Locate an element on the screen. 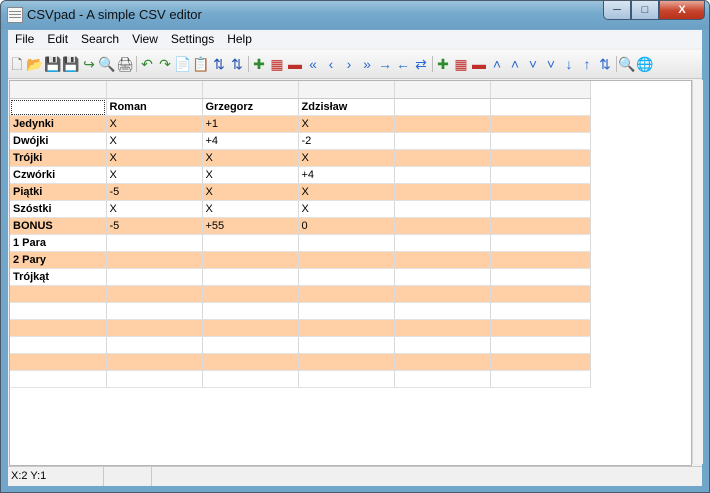  grid-cell: Trójki is located at coordinates (58, 158).